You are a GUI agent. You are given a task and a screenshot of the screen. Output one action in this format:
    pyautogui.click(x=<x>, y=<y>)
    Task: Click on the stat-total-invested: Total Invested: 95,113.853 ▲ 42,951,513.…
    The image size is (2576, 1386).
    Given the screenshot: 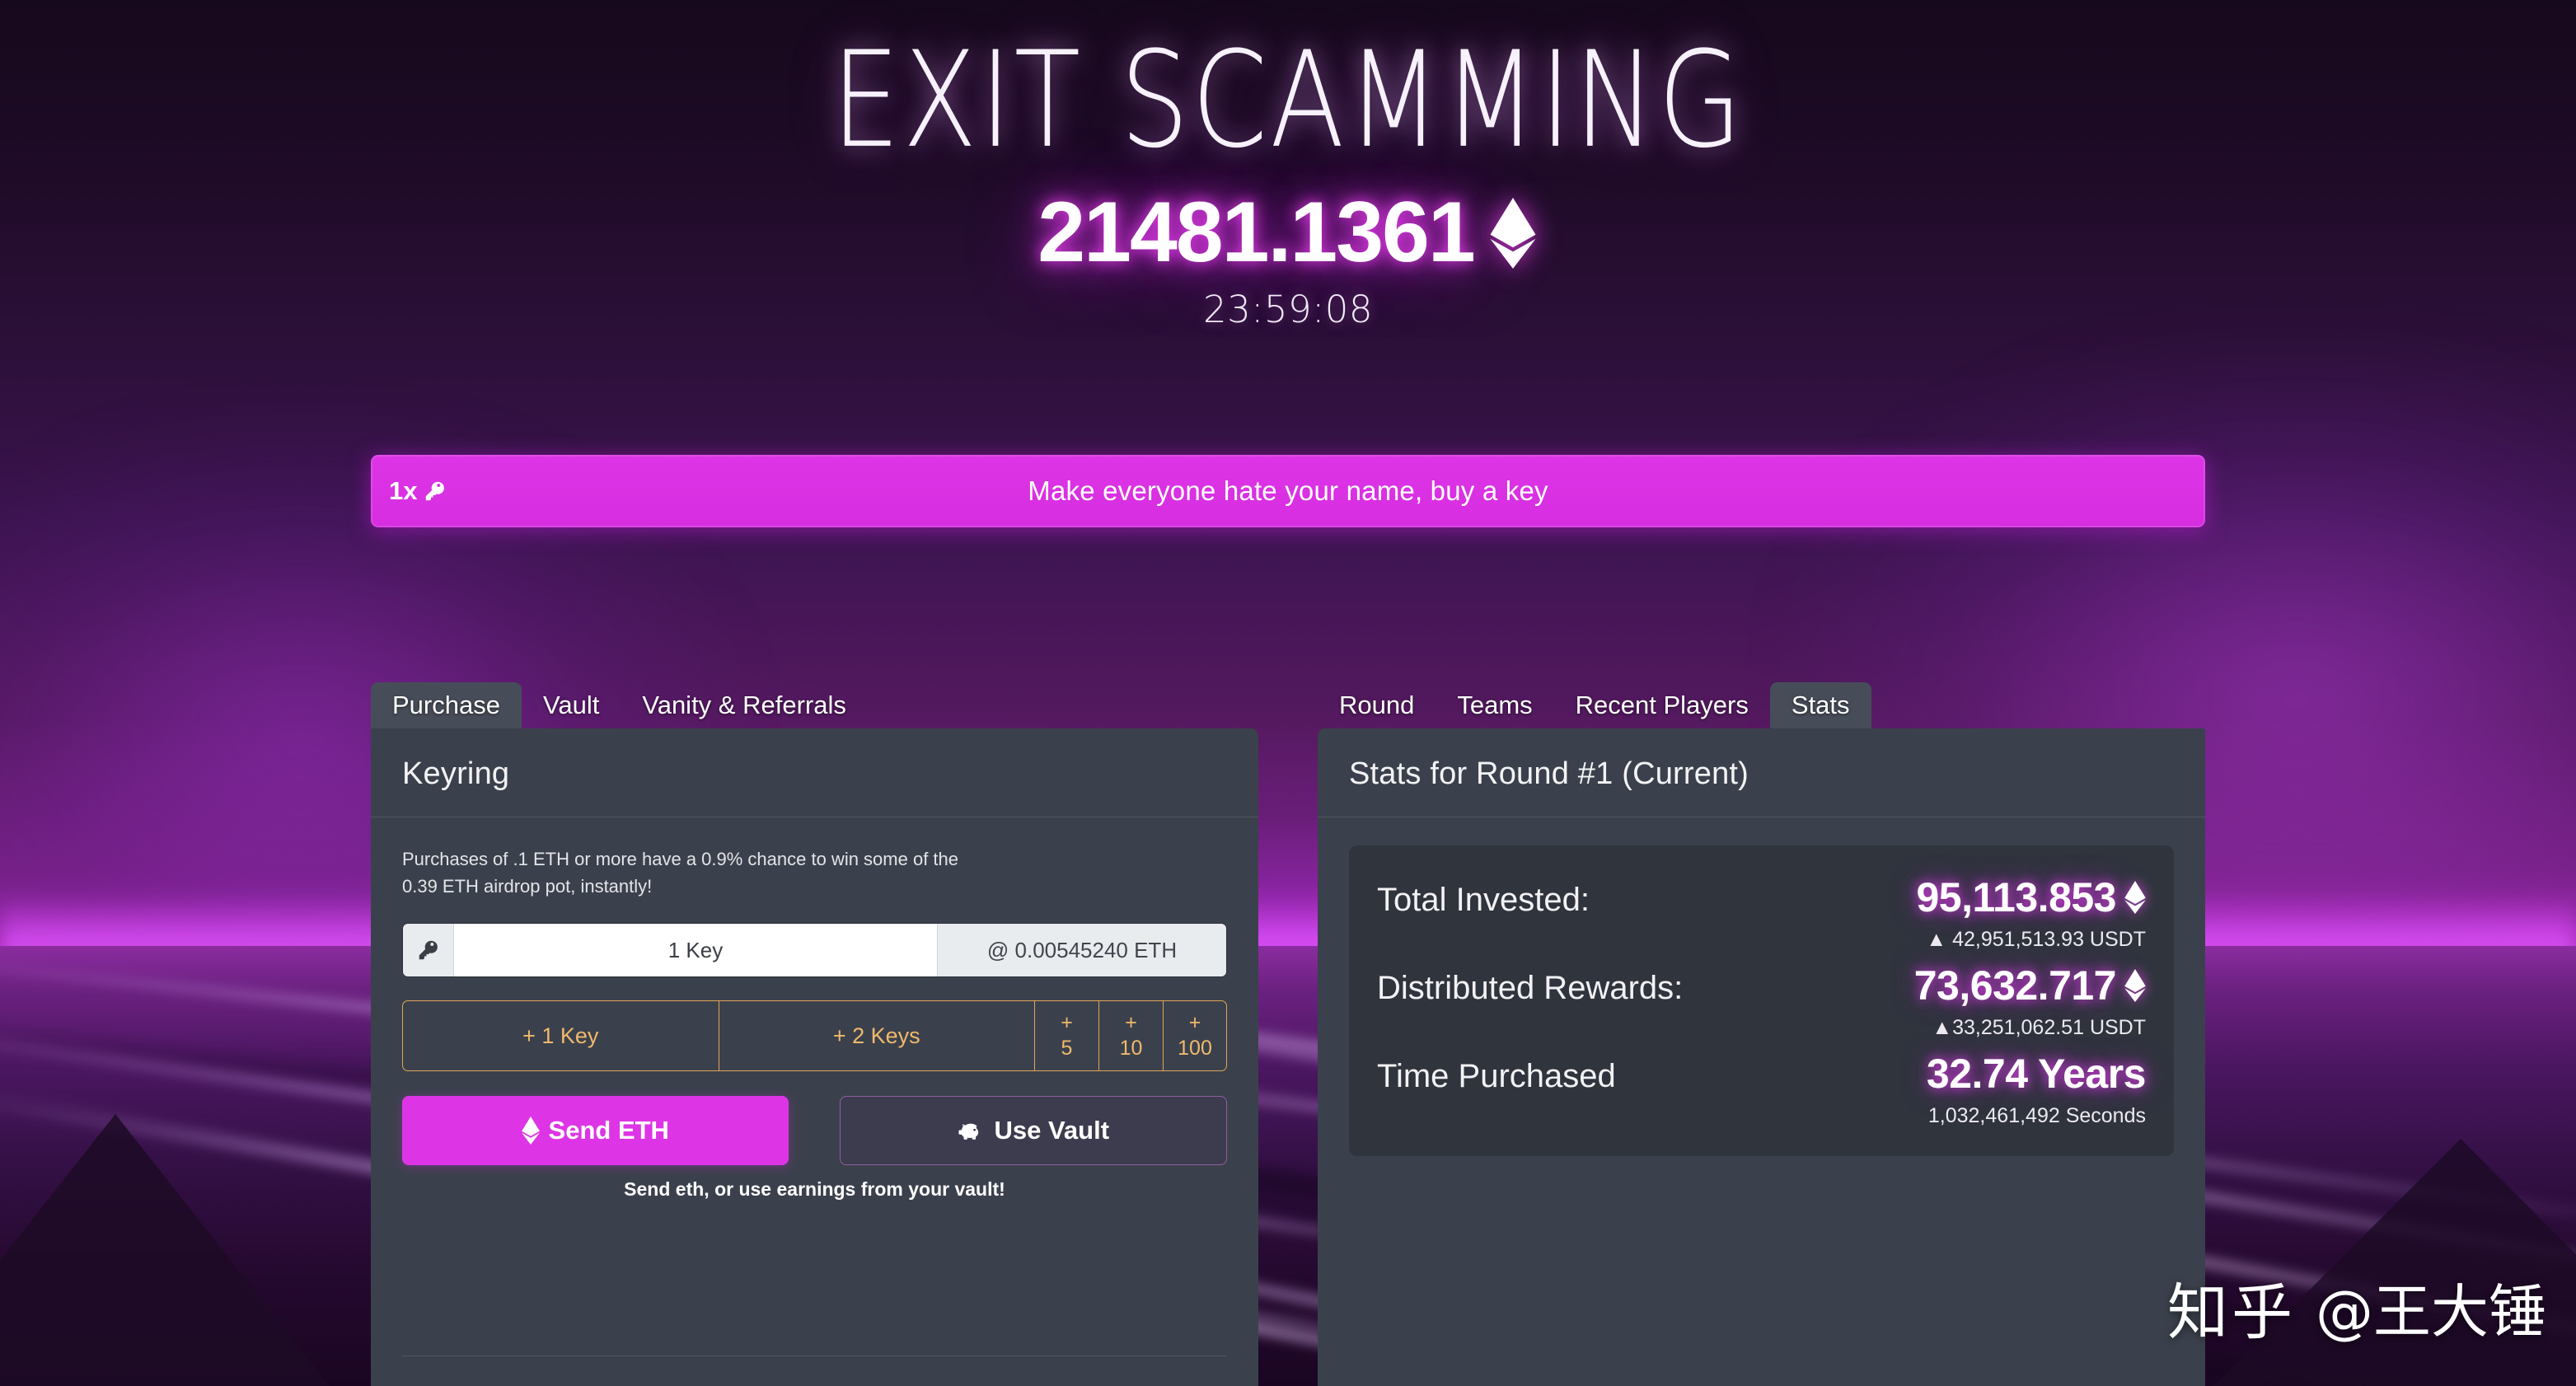 What is the action you would take?
    pyautogui.click(x=1761, y=917)
    